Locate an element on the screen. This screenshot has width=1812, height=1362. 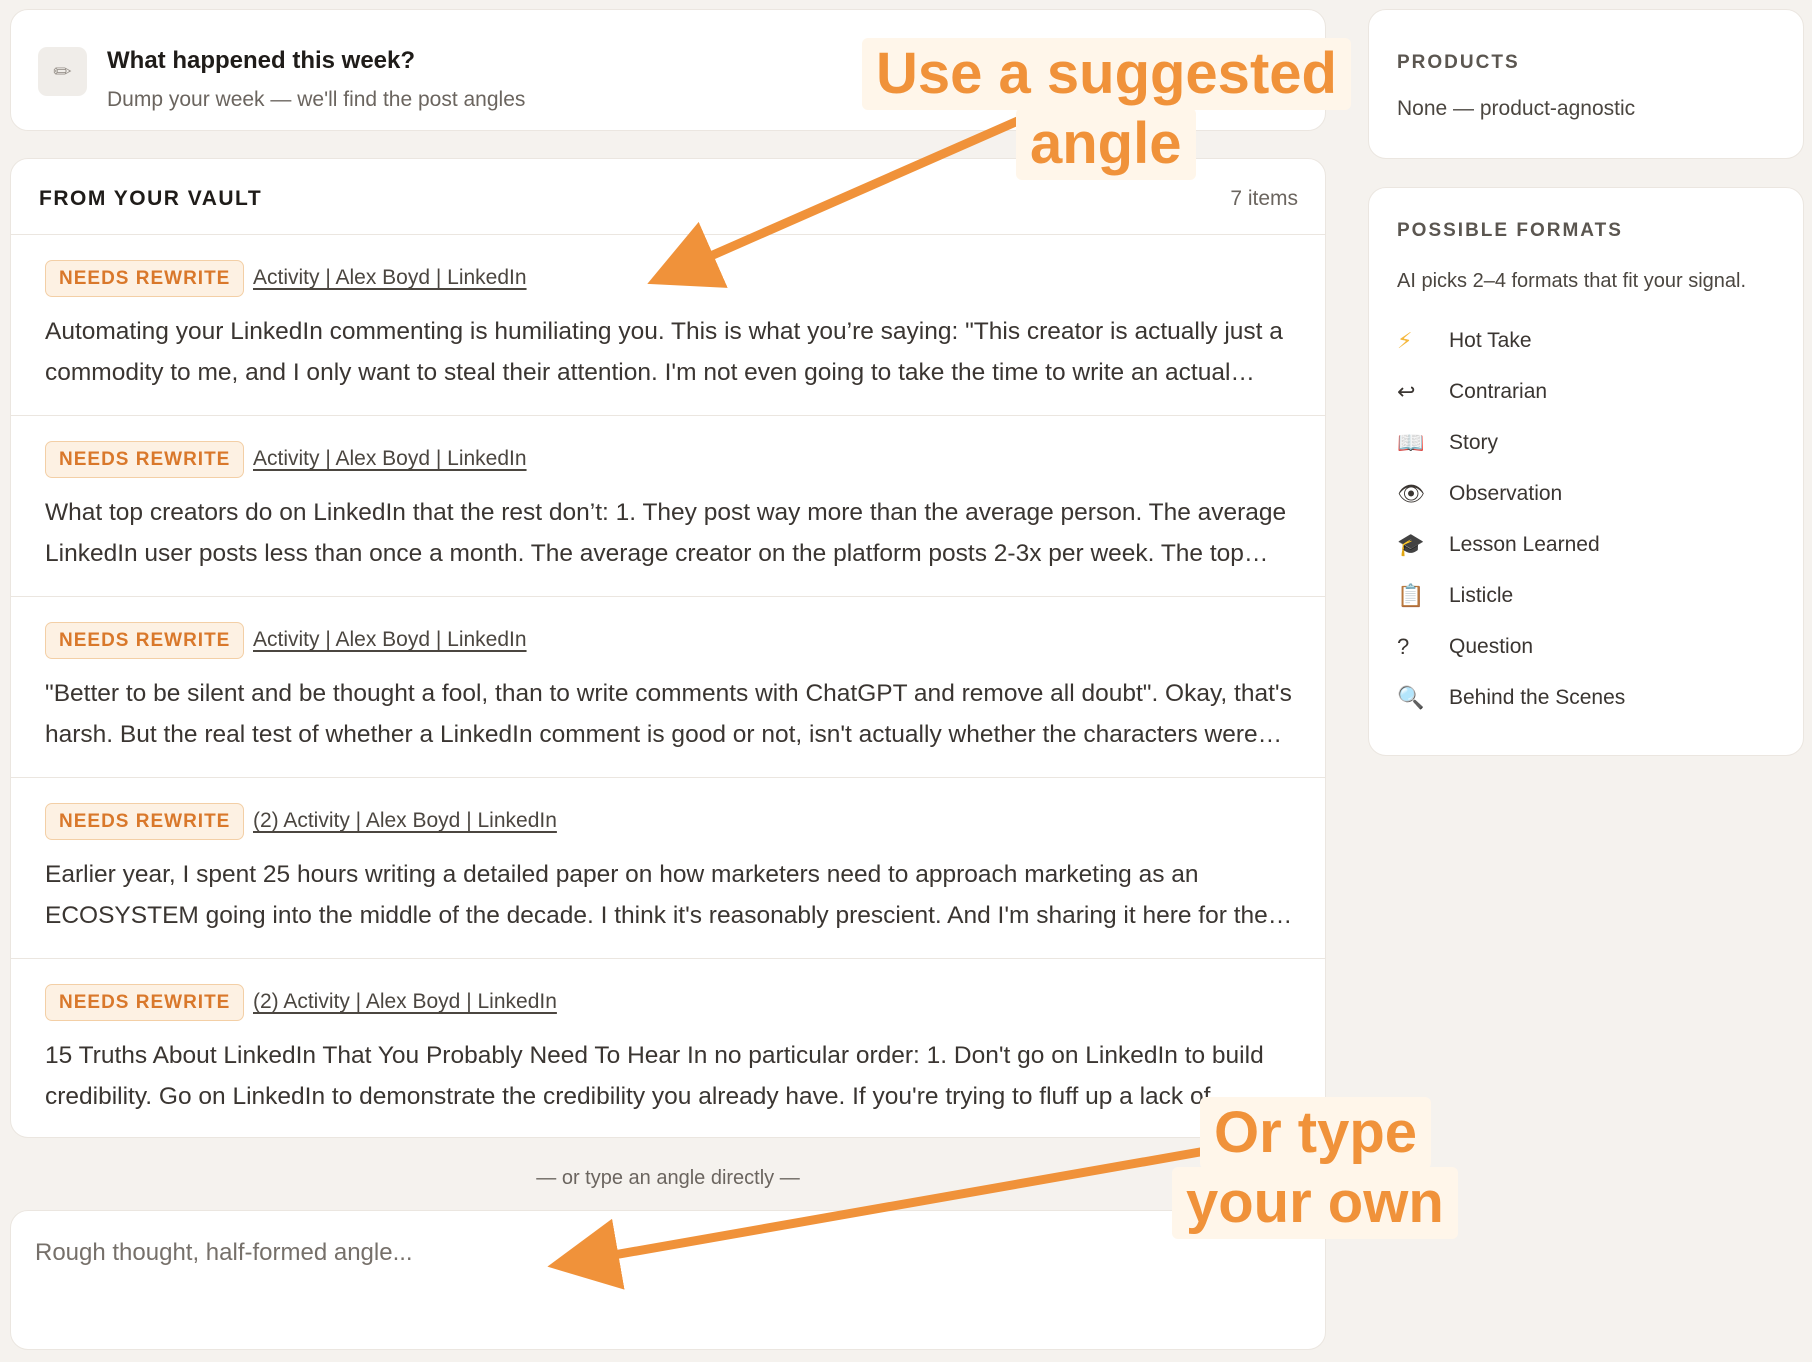
callout-use-suggested: Use a suggested is located at coordinates (1106, 74).